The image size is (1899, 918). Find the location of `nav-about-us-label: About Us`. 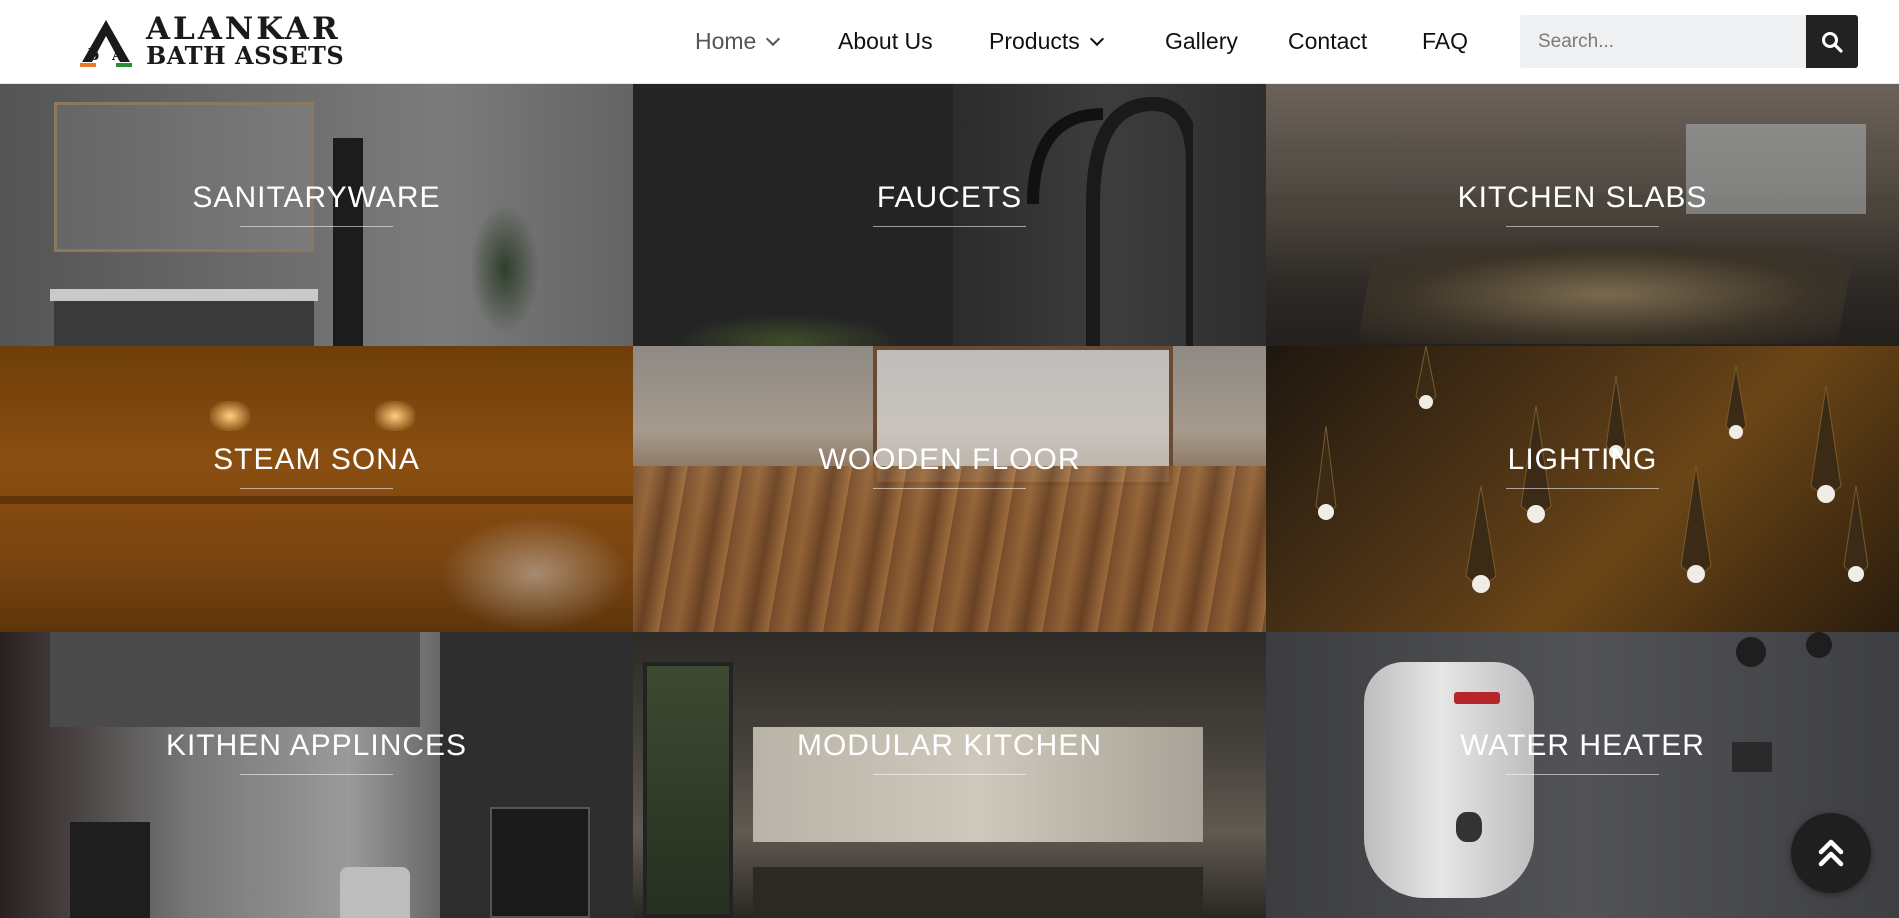

nav-about-us-label: About Us is located at coordinates (885, 41).